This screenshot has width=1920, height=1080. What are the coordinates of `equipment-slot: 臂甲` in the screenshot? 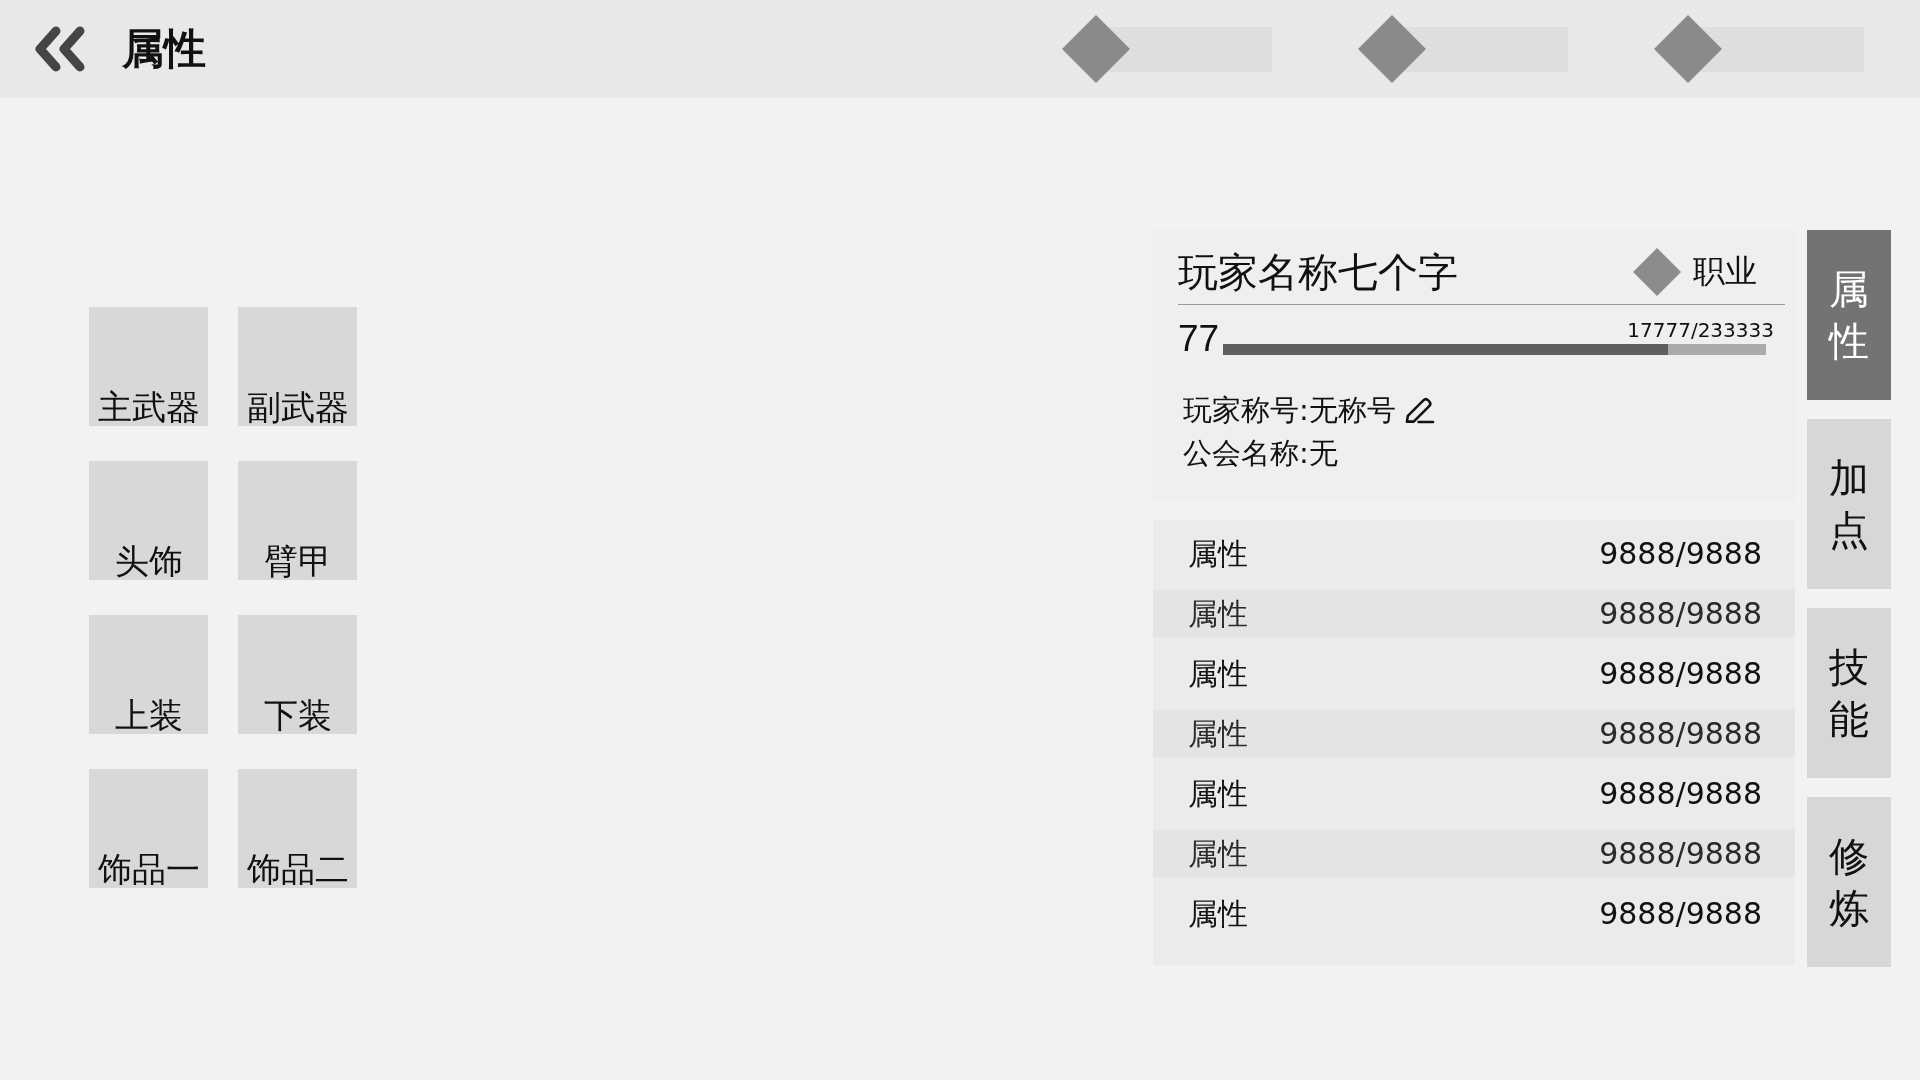 It's located at (297, 520).